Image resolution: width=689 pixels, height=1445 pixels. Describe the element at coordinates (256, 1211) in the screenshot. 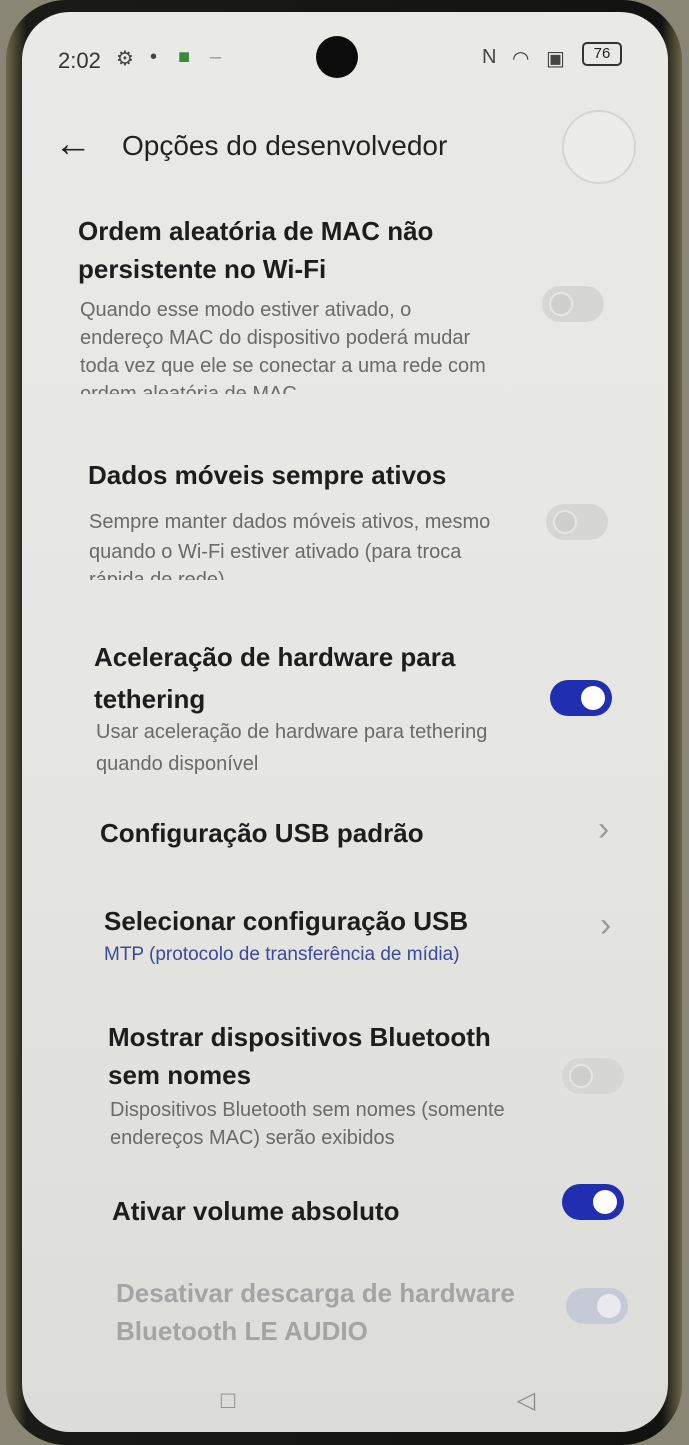

I see `setting-title: Ativar volume absoluto` at that location.